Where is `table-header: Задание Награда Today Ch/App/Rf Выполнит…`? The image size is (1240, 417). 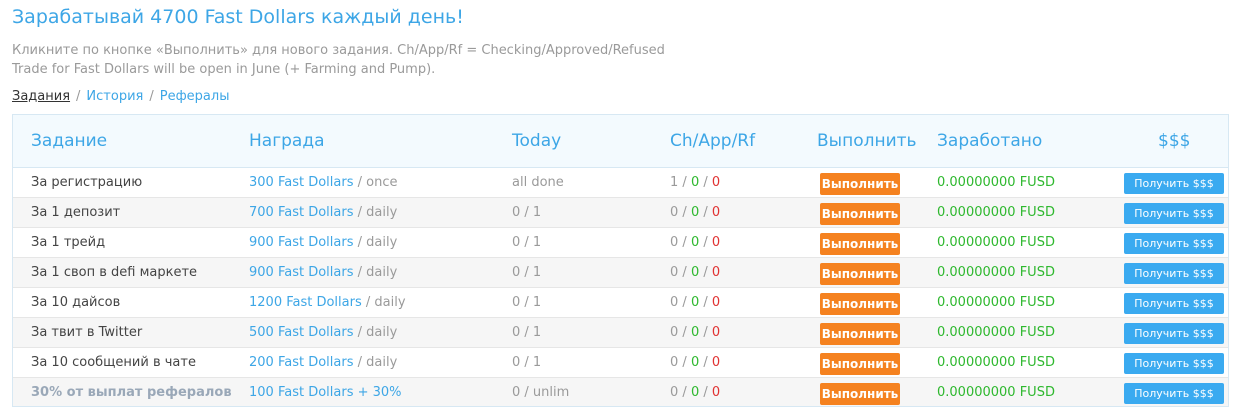 table-header: Задание Награда Today Ch/App/Rf Выполнит… is located at coordinates (620, 141).